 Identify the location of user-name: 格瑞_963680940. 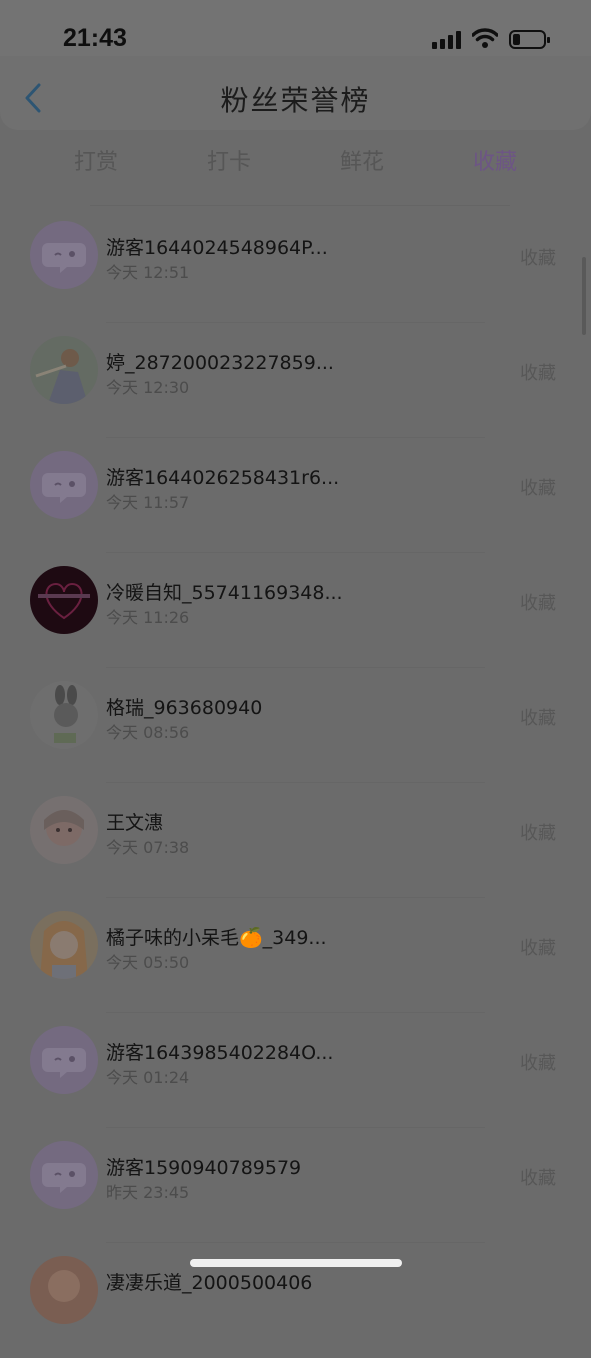
(184, 708).